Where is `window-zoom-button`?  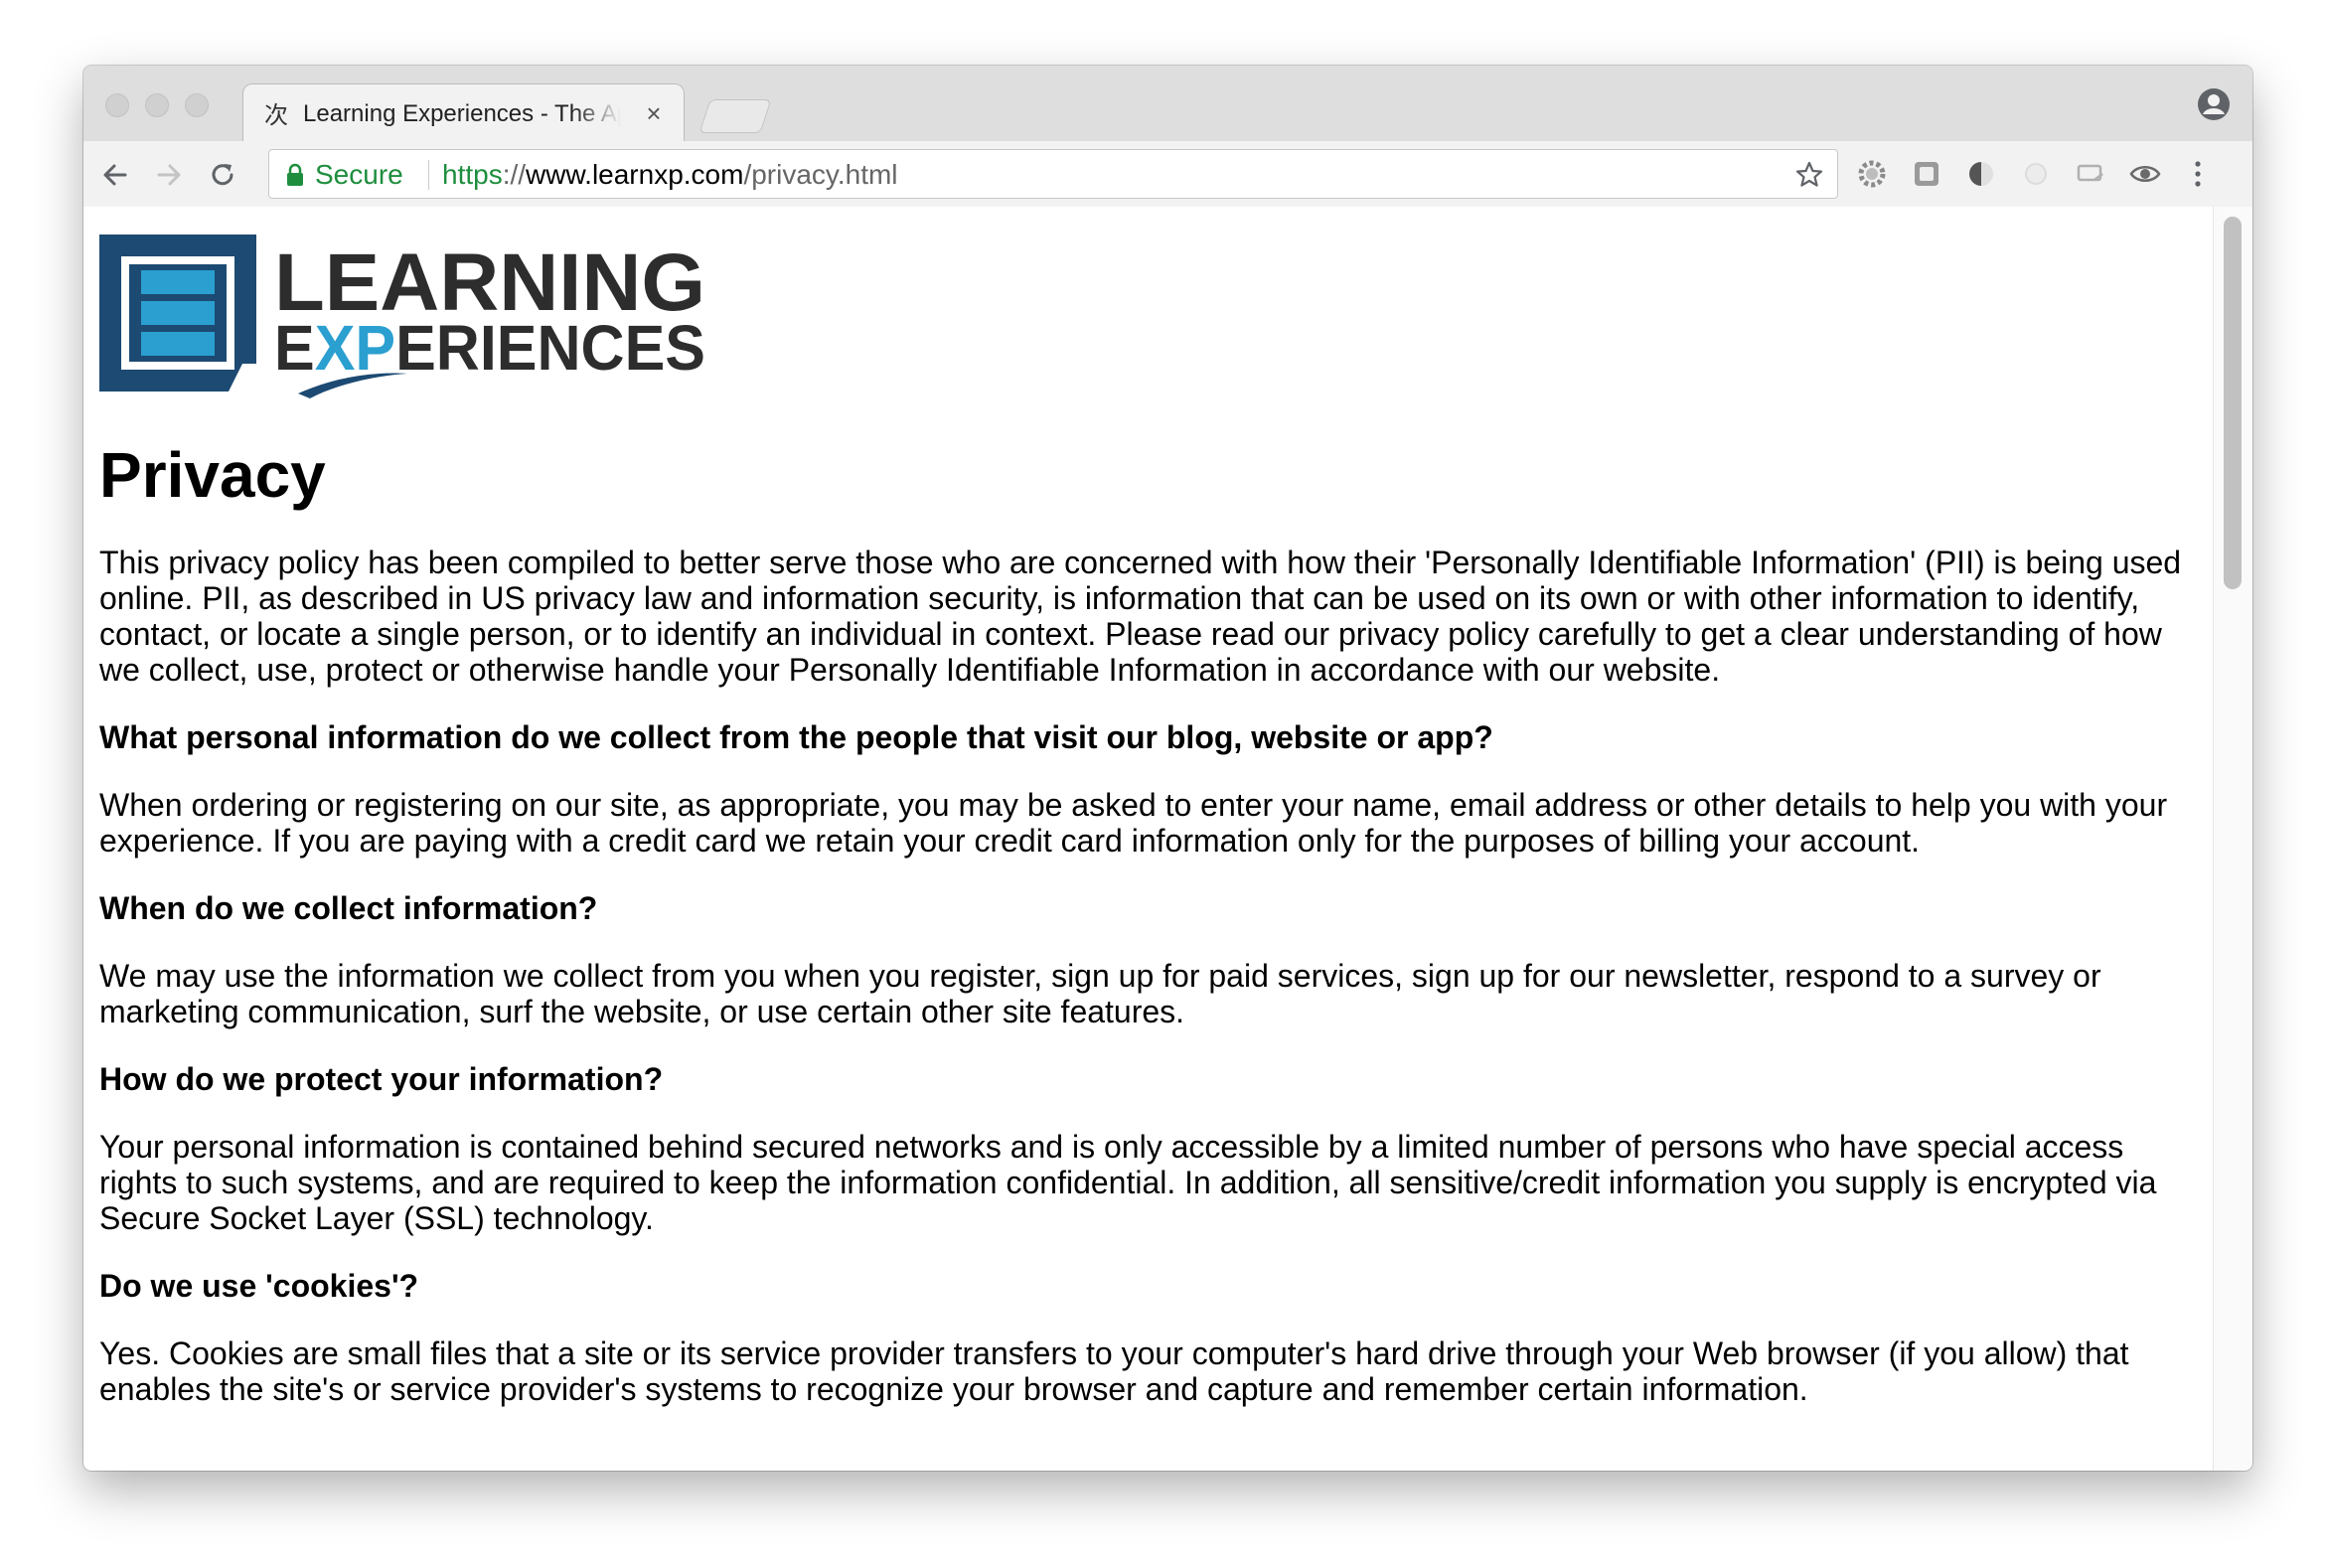
window-zoom-button is located at coordinates (197, 105).